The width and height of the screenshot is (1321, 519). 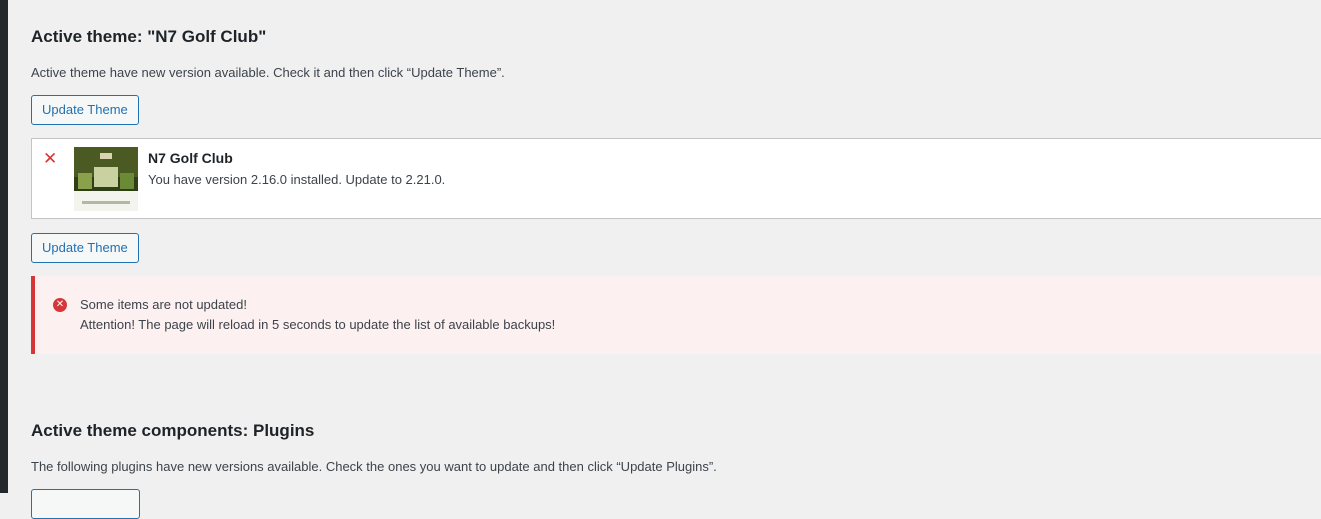 What do you see at coordinates (106, 179) in the screenshot?
I see `theme-thumbnail` at bounding box center [106, 179].